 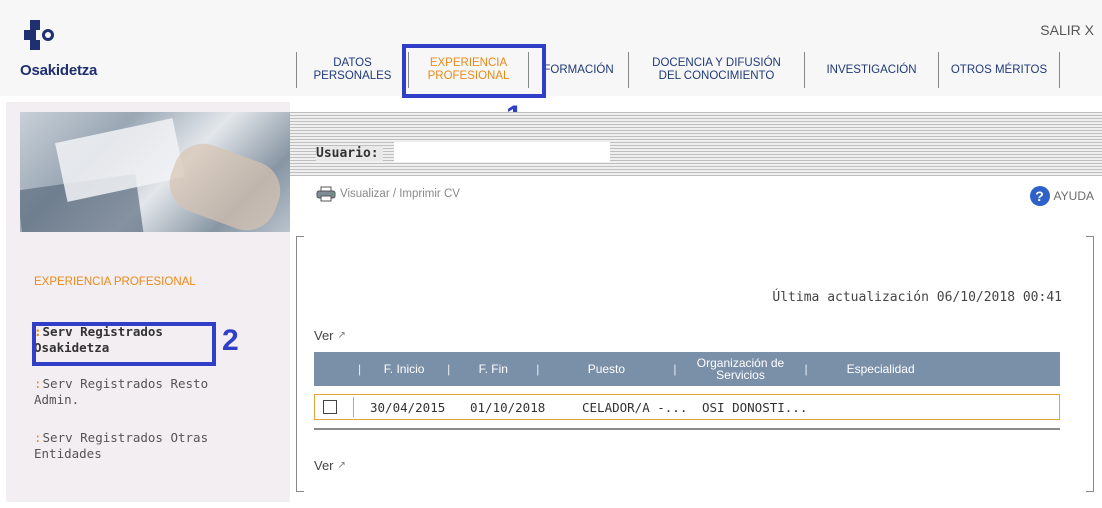 What do you see at coordinates (296, 364) in the screenshot?
I see `frame-line-left` at bounding box center [296, 364].